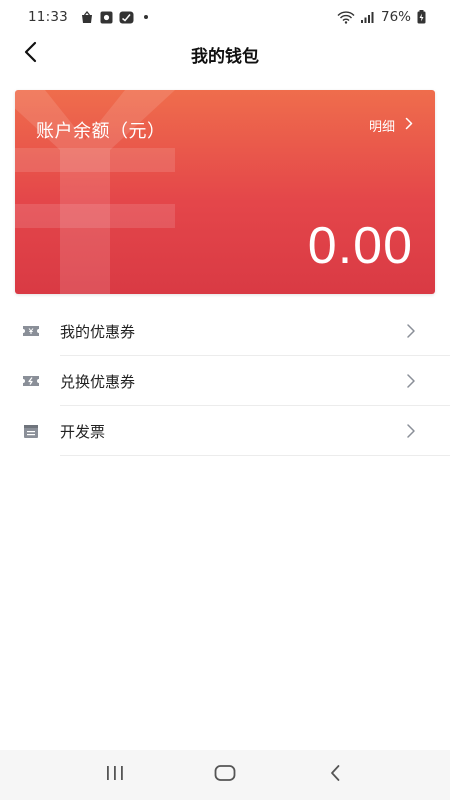  I want to click on coupon-icon, so click(31, 331).